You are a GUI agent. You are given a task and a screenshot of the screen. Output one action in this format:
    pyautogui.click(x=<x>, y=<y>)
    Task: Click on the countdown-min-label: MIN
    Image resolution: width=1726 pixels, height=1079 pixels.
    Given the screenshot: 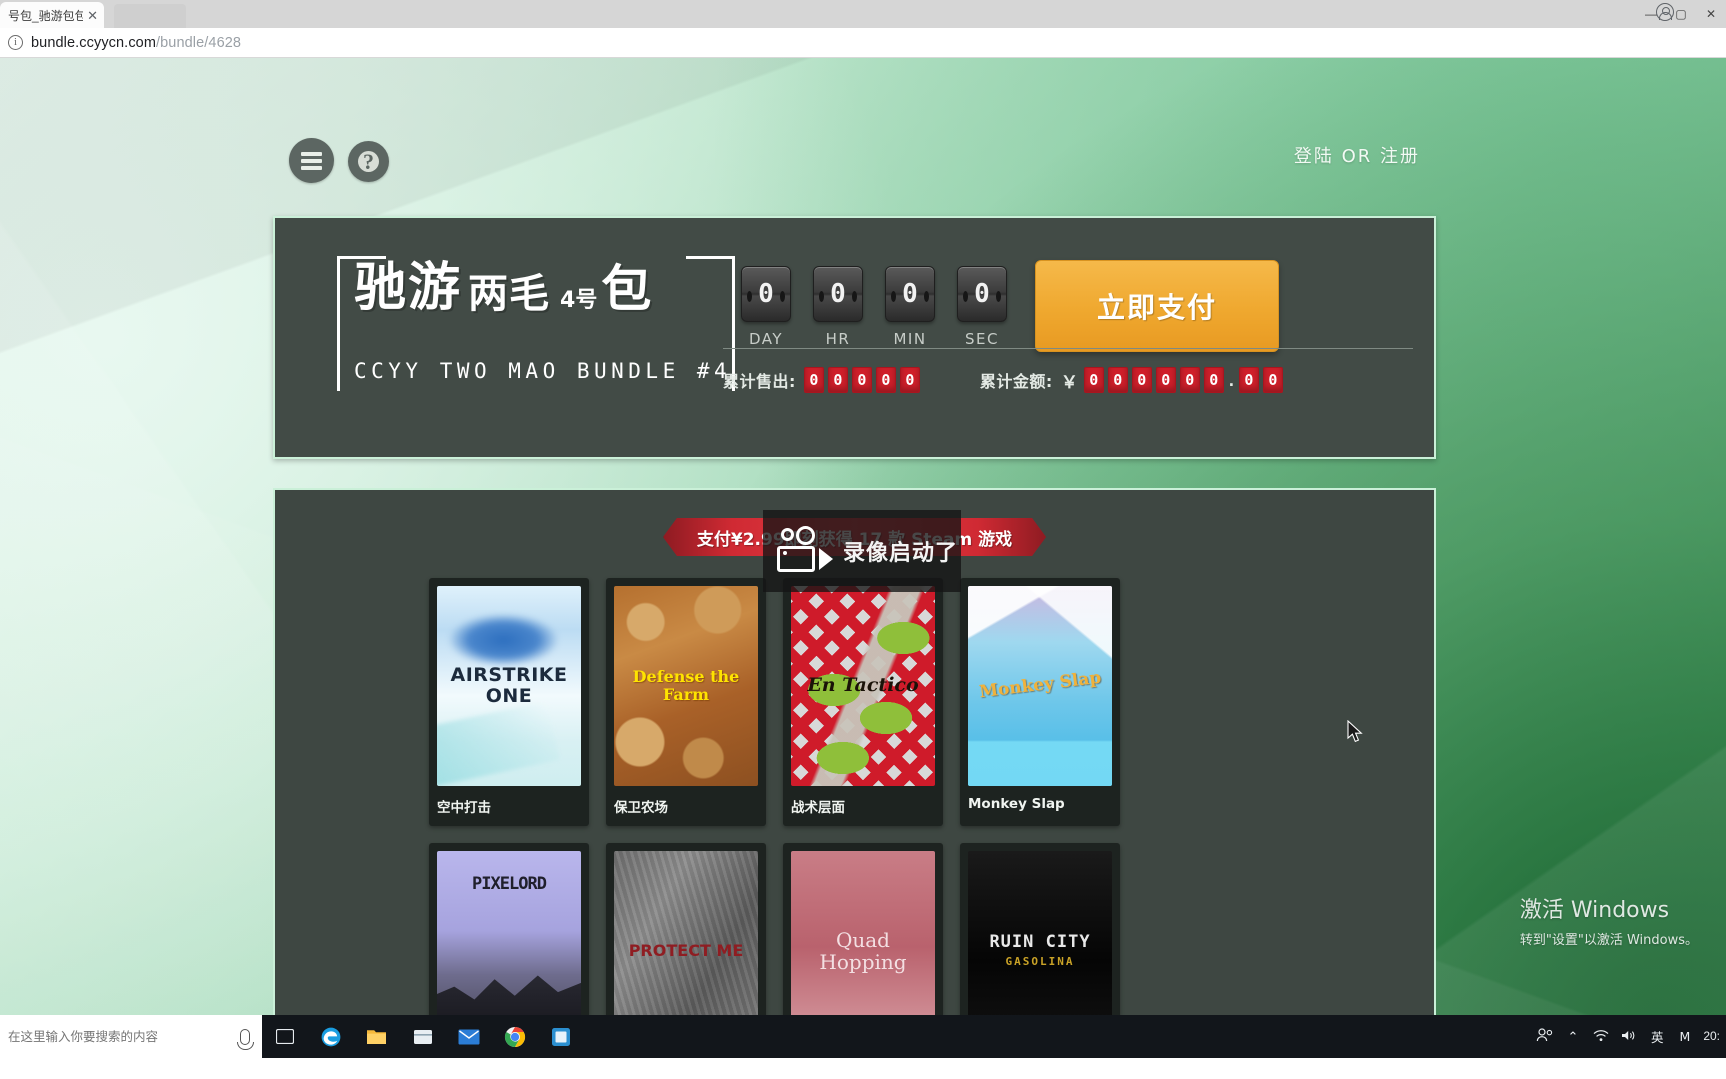 What is the action you would take?
    pyautogui.click(x=910, y=339)
    